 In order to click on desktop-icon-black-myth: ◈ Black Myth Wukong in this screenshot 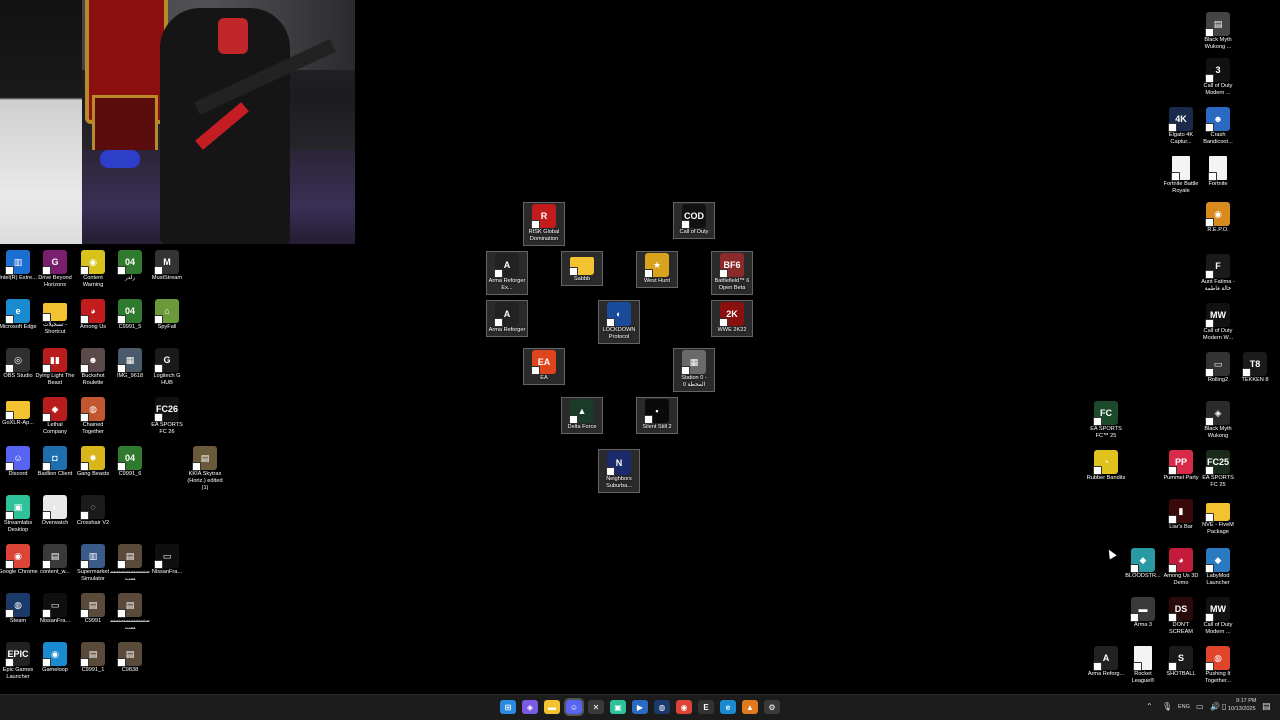, I will do `click(1218, 420)`.